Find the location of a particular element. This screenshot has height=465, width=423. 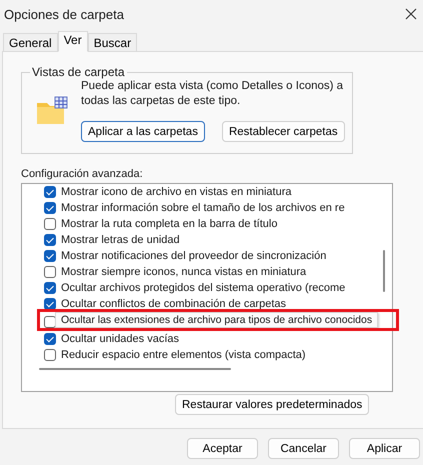

setting-label: Ocultar conflictos de combinación de carpetas is located at coordinates (173, 304).